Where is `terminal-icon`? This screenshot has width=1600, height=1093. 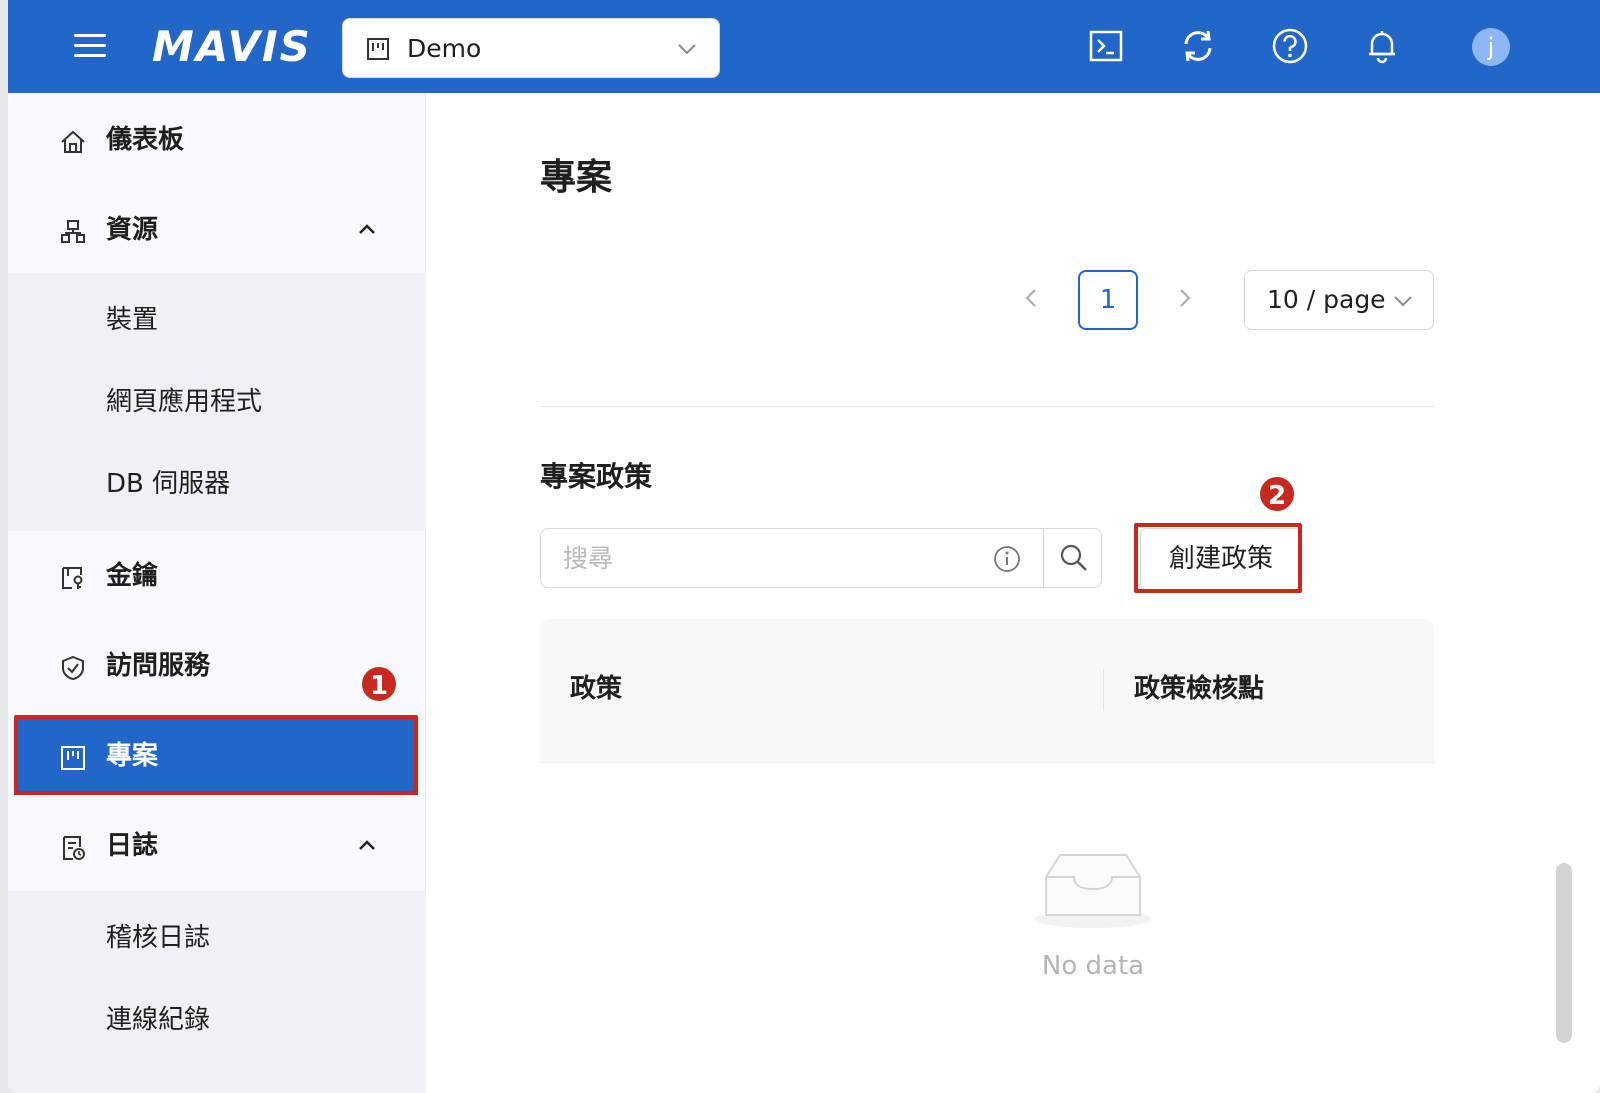 terminal-icon is located at coordinates (1106, 46).